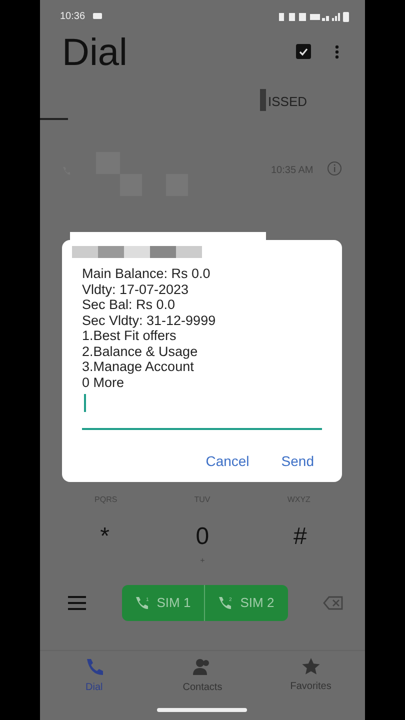 This screenshot has height=720, width=405. Describe the element at coordinates (73, 17) in the screenshot. I see `status-time: 10:36` at that location.